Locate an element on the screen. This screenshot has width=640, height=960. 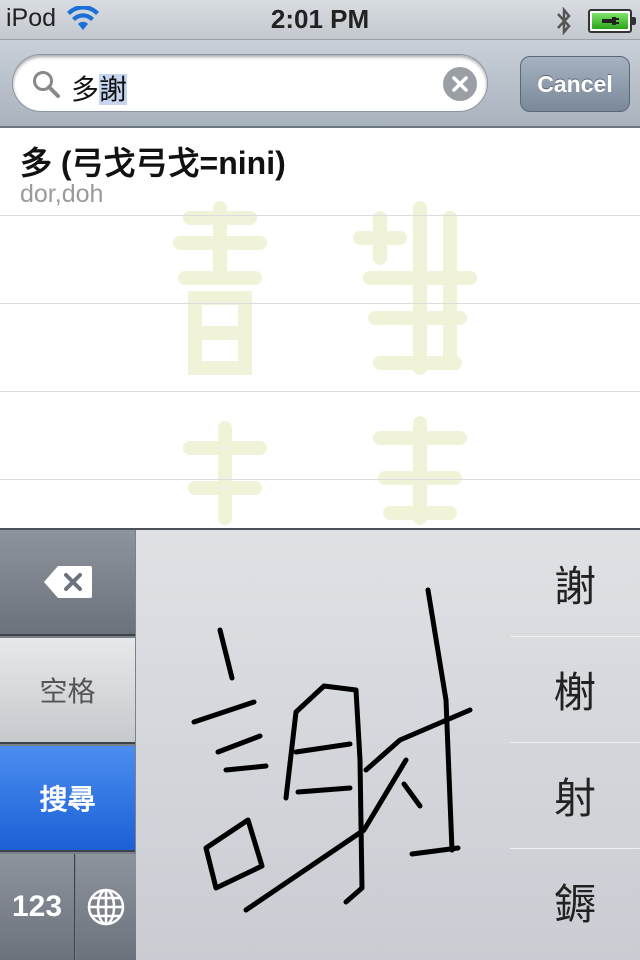
globe-key is located at coordinates (106, 907).